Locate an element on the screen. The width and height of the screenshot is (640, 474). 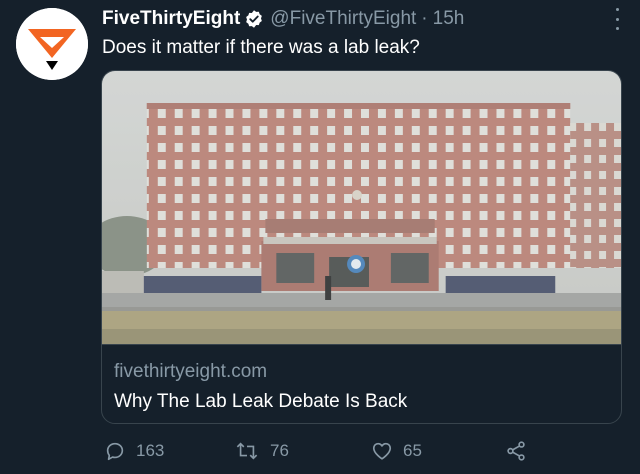
tweet-header: FiveThirtyEight @FiveThirtyEight · 15h is located at coordinates (283, 19).